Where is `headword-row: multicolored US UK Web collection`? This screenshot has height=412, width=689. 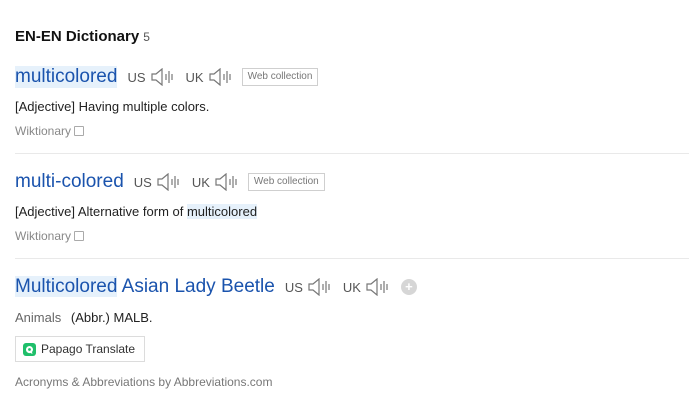
headword-row: multicolored US UK Web collection is located at coordinates (352, 77).